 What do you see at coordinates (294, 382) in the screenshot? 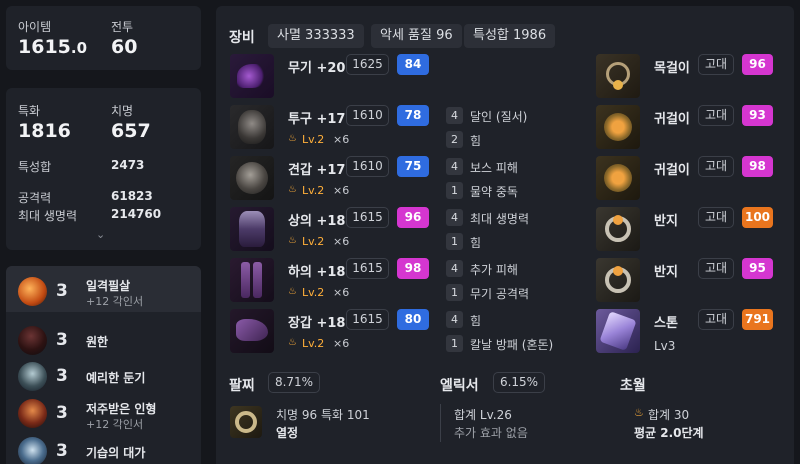
I see `bracelet-percent: 8.71%` at bounding box center [294, 382].